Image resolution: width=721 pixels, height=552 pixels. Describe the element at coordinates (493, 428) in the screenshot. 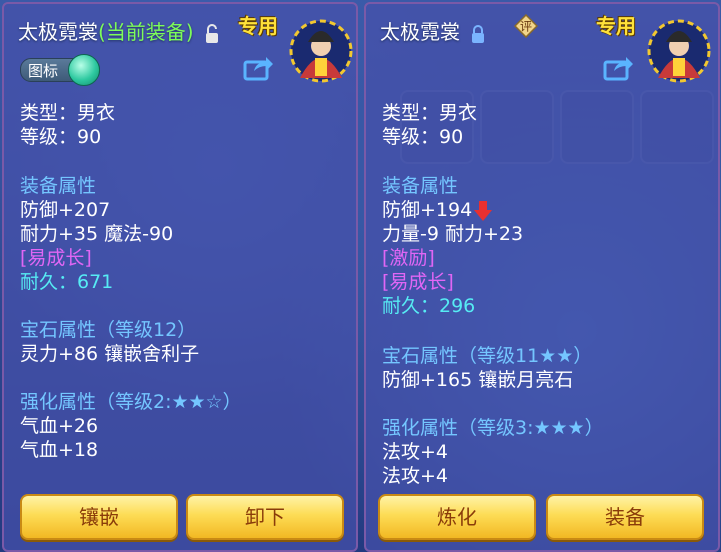

I see `enhance-attr-heading: 强化属性（等级3:★★★）` at that location.